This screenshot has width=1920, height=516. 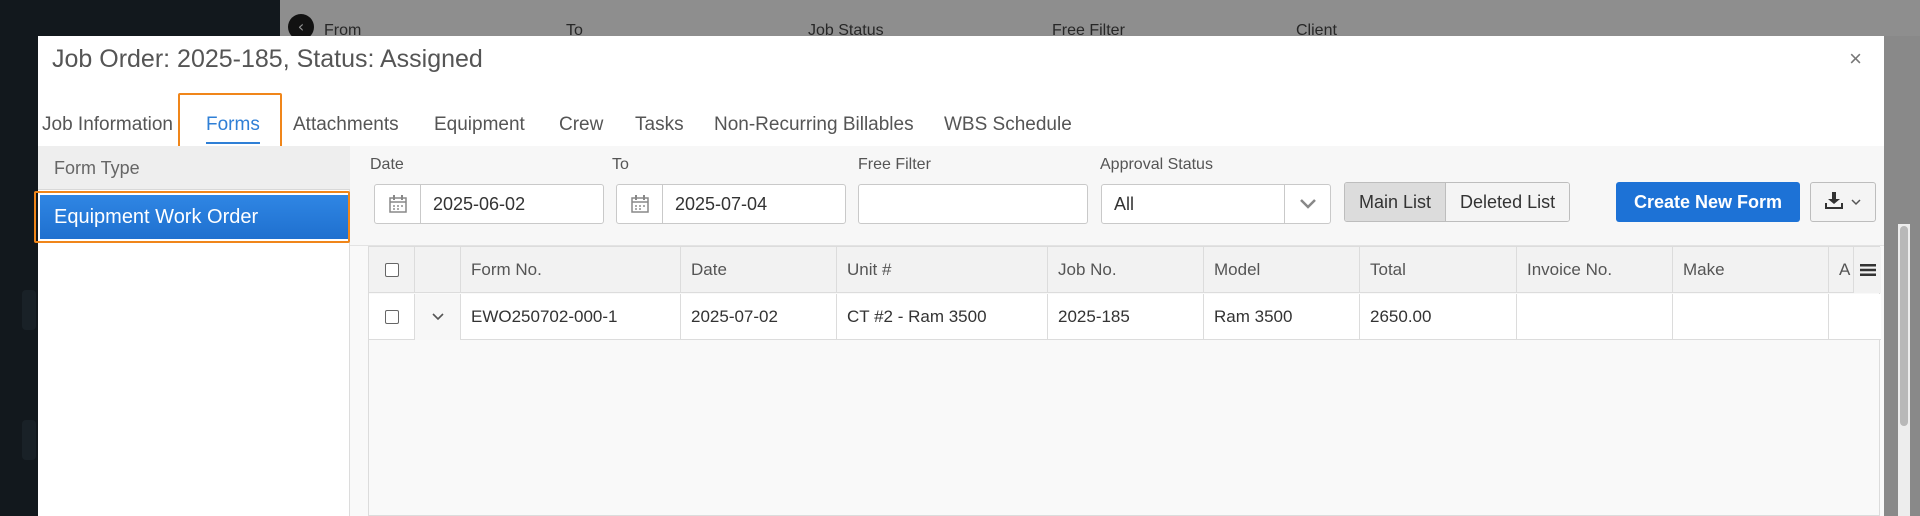 I want to click on column-header: Unit #, so click(x=942, y=270).